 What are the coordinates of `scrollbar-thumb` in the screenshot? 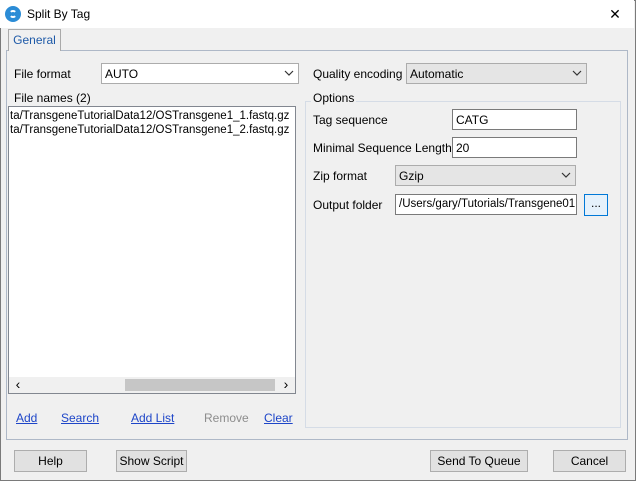 It's located at (200, 385).